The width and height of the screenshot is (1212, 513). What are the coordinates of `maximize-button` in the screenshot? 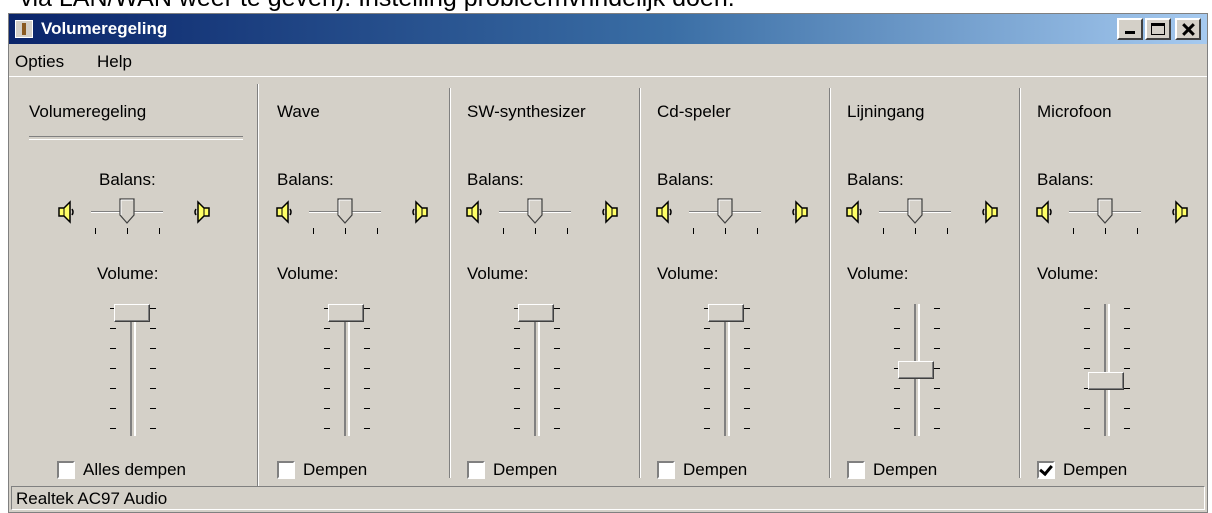 It's located at (1158, 29).